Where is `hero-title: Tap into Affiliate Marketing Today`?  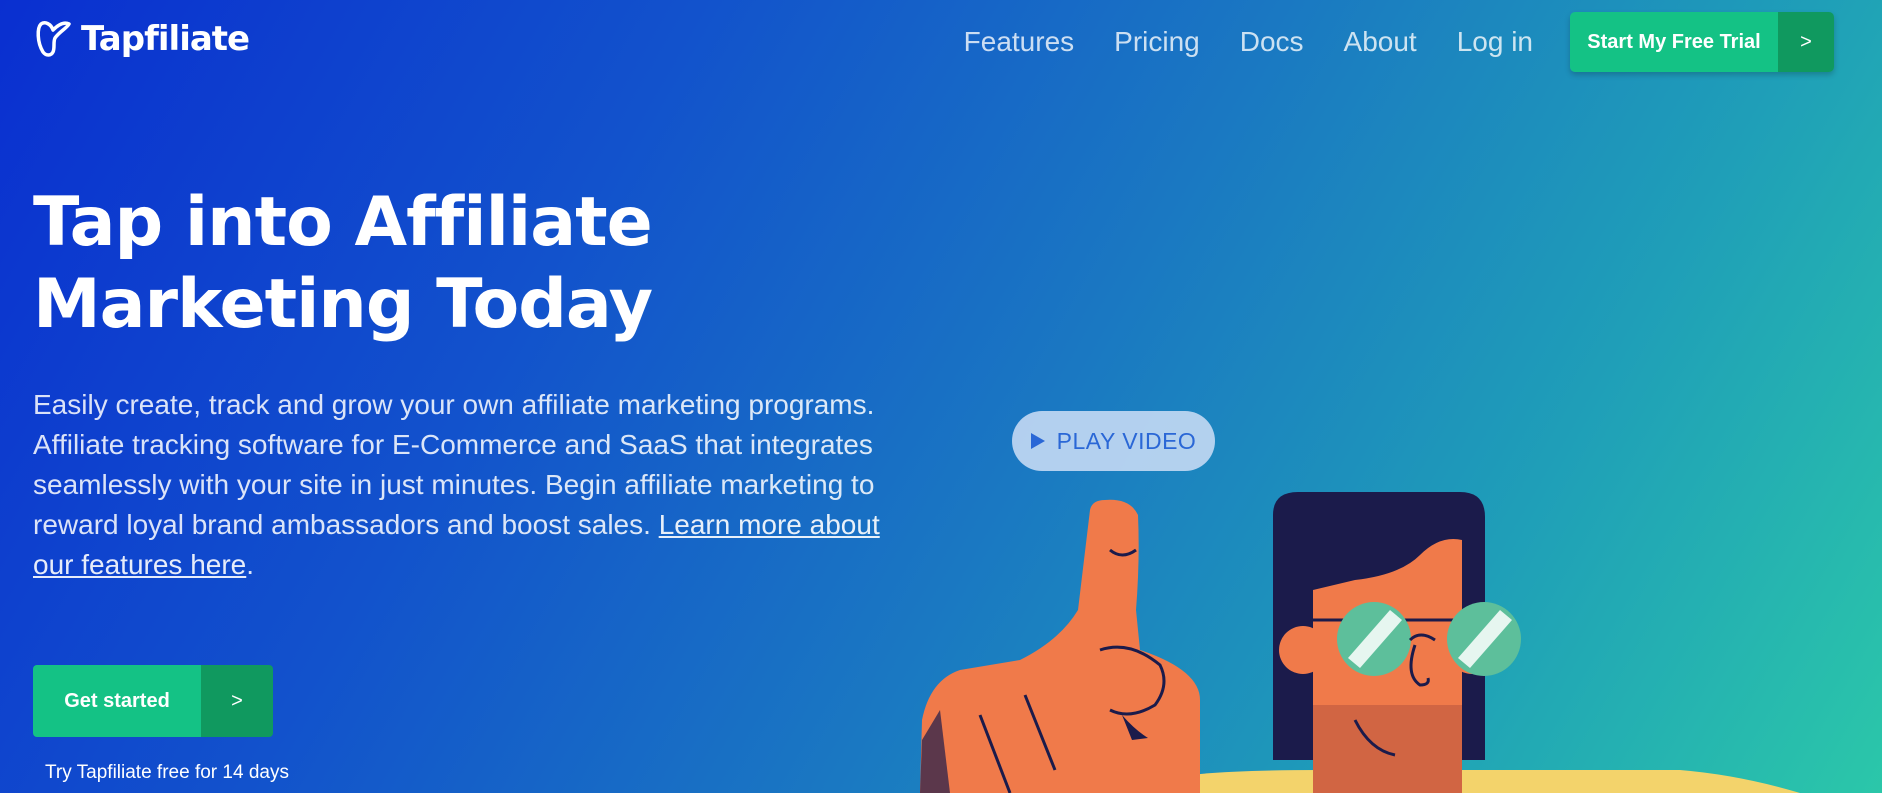
hero-title: Tap into Affiliate Marketing Today is located at coordinates (383, 264).